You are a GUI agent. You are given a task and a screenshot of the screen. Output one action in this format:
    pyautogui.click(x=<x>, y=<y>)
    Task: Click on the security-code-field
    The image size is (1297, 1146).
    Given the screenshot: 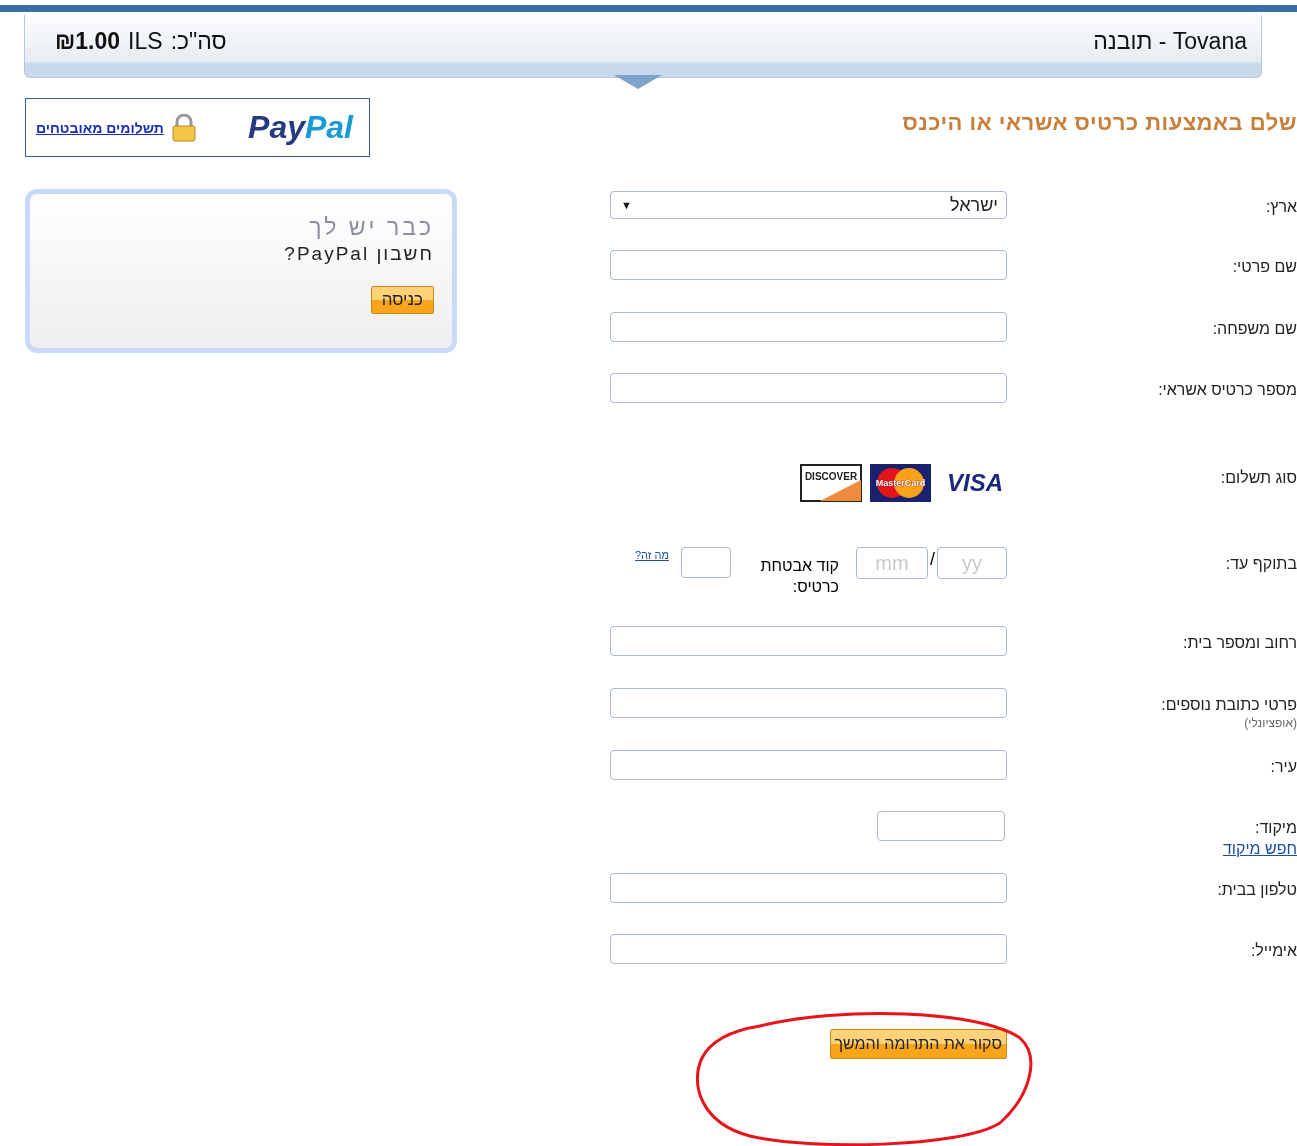 What is the action you would take?
    pyautogui.click(x=706, y=562)
    